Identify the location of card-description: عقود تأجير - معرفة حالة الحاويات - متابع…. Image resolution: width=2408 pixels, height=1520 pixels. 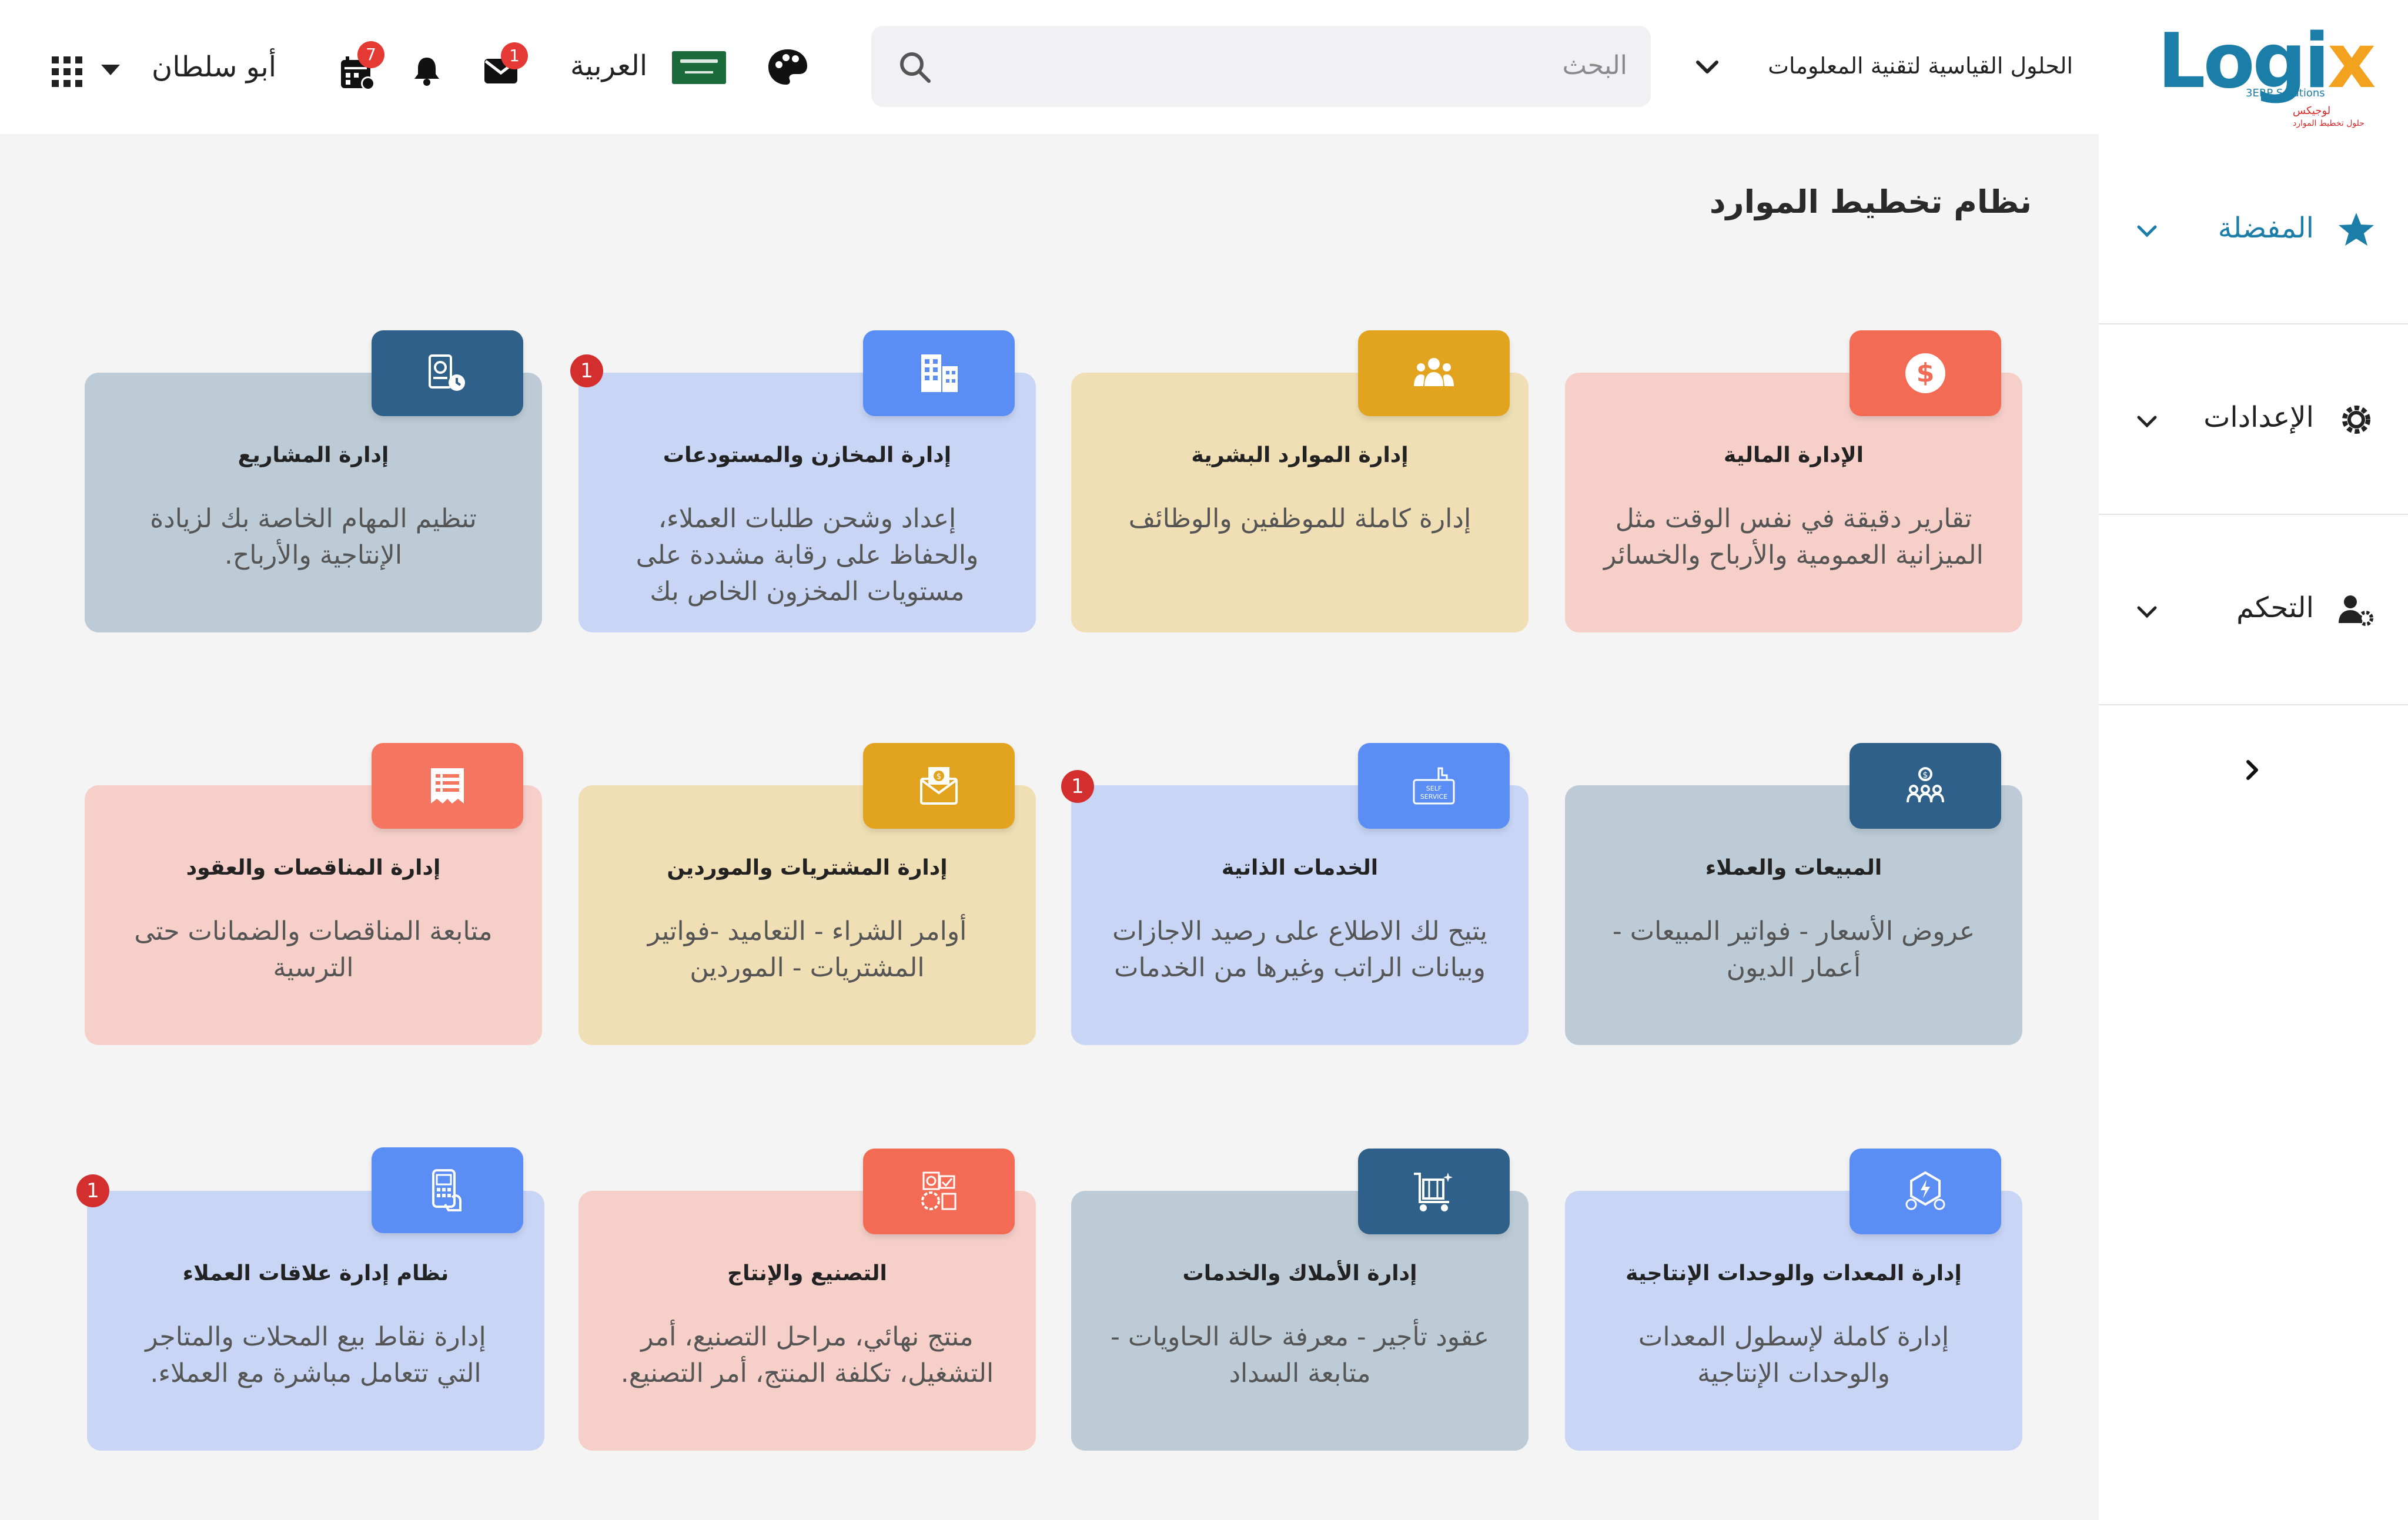
(1300, 1355).